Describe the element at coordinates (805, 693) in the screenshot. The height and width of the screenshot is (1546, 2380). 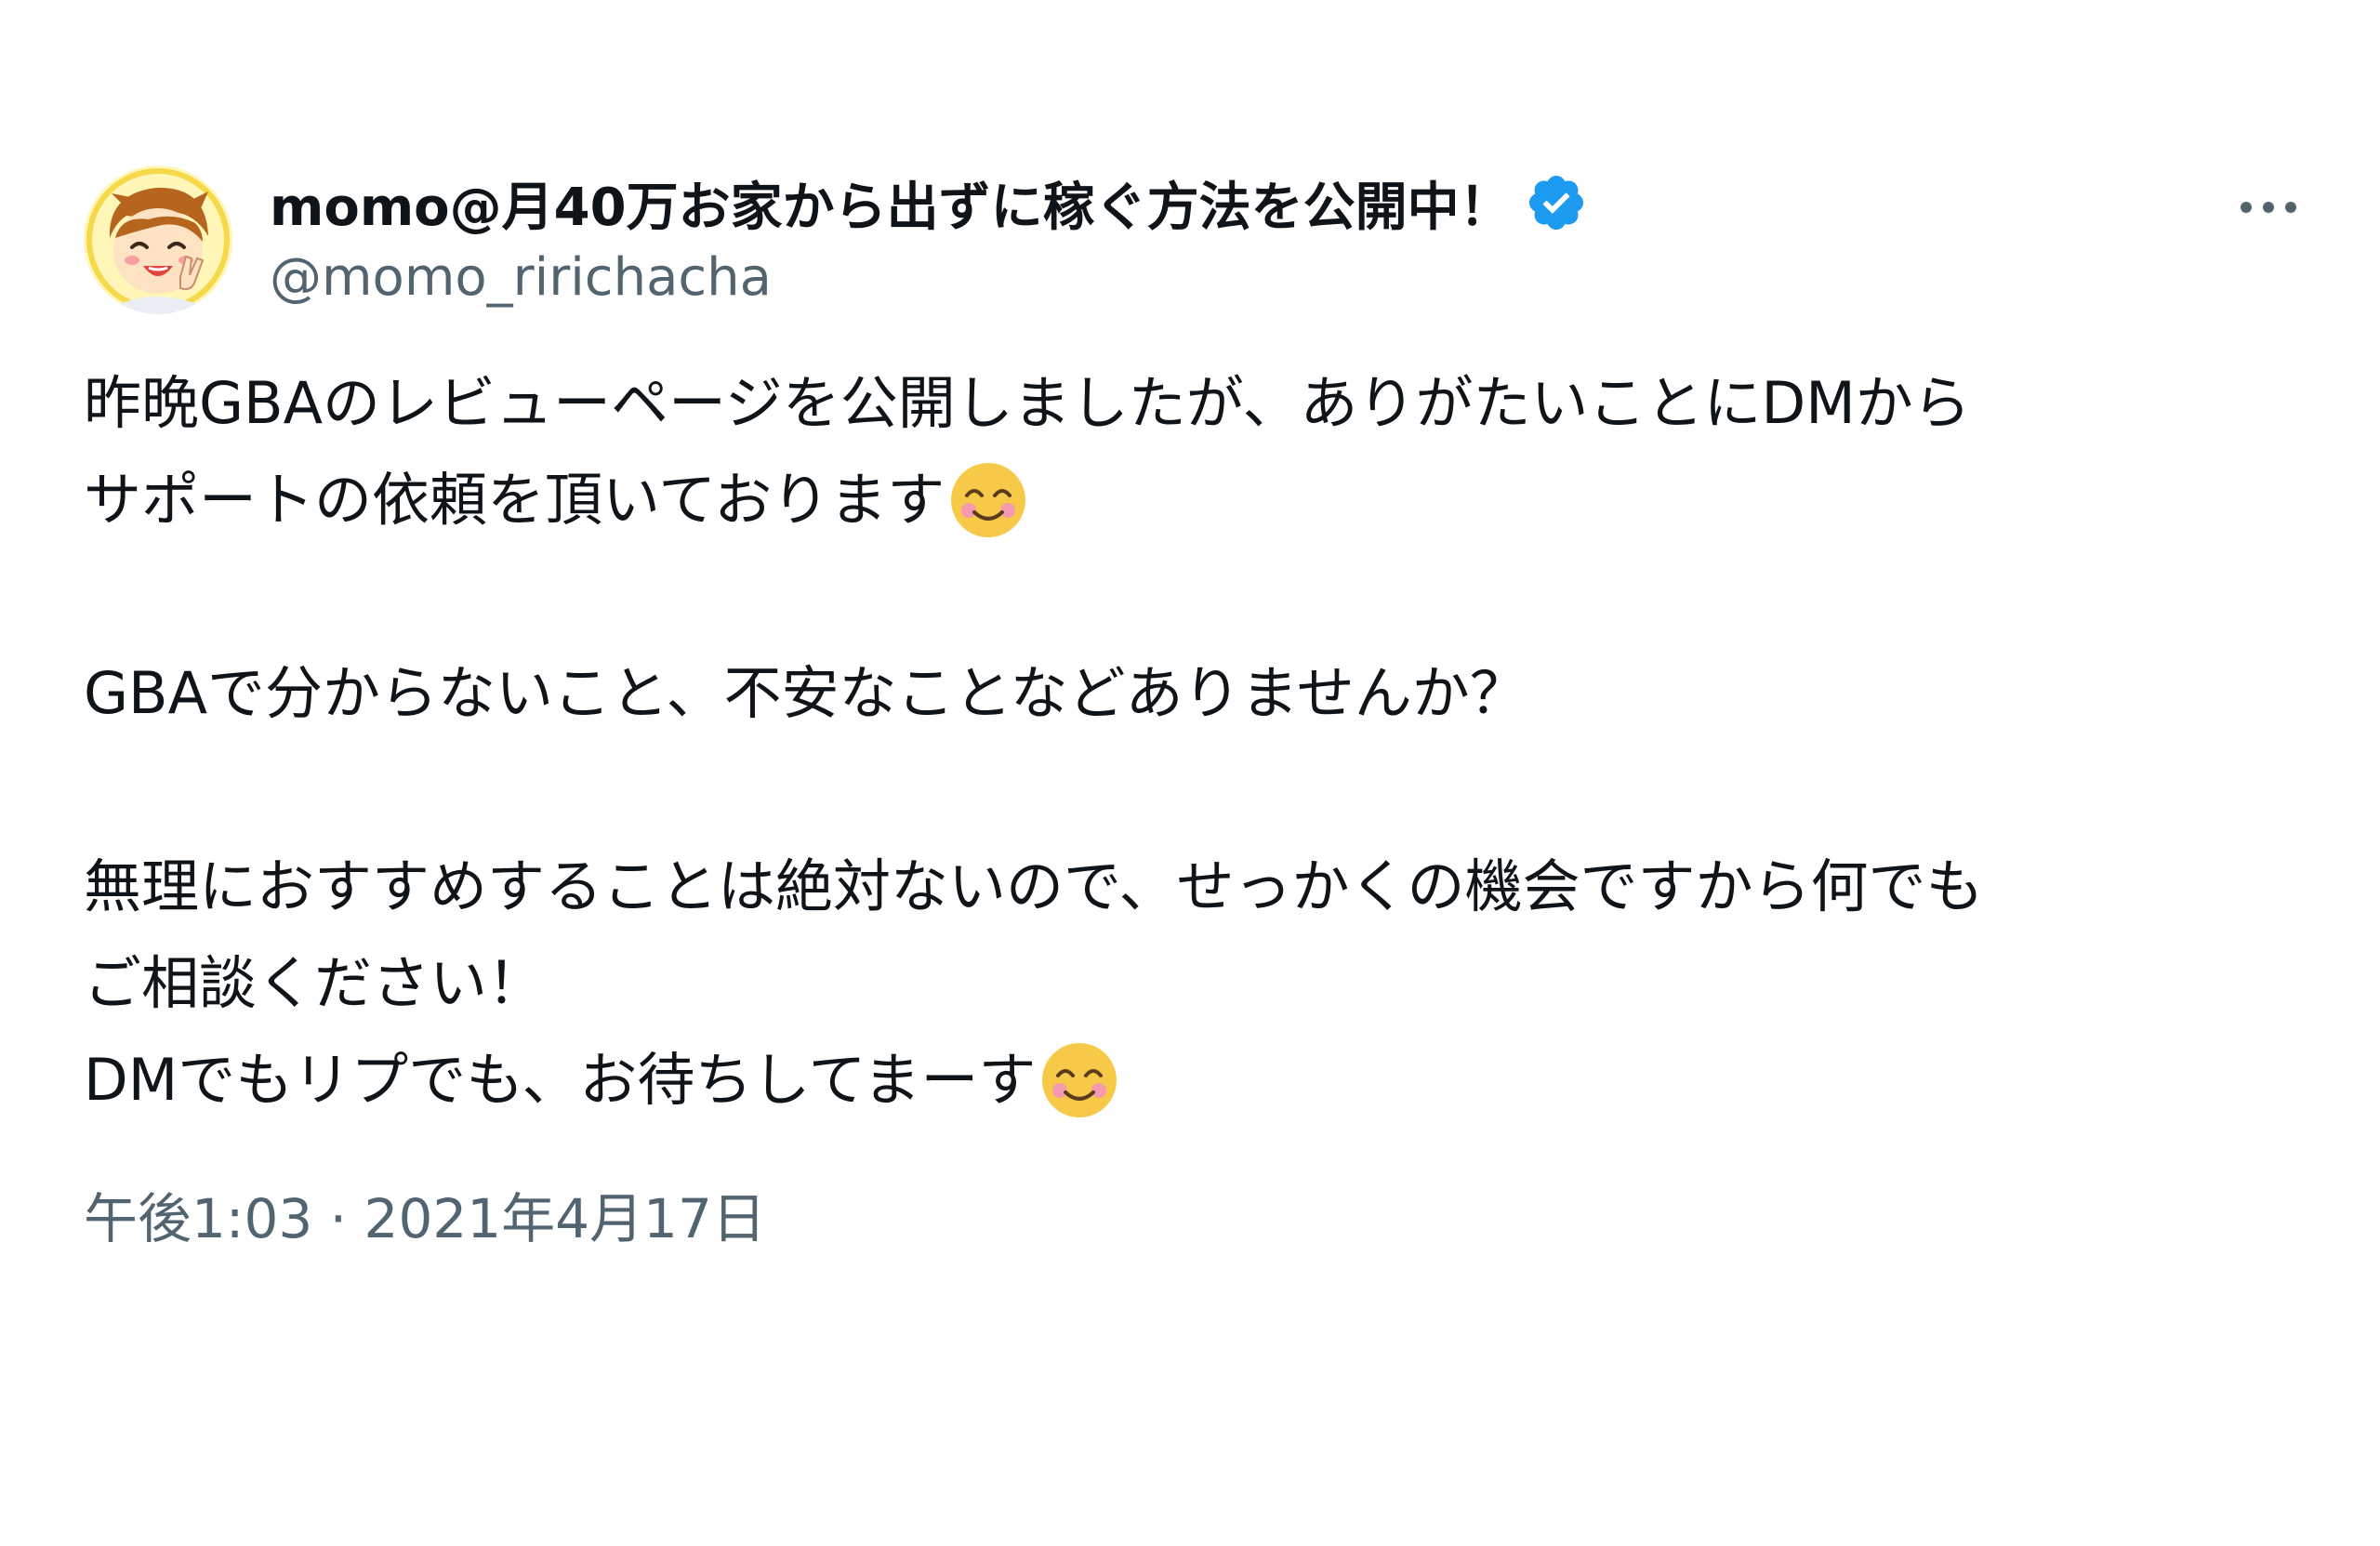
I see `tweet-line-text: GBAで分からないこと、不安なことなどありませんか？` at that location.